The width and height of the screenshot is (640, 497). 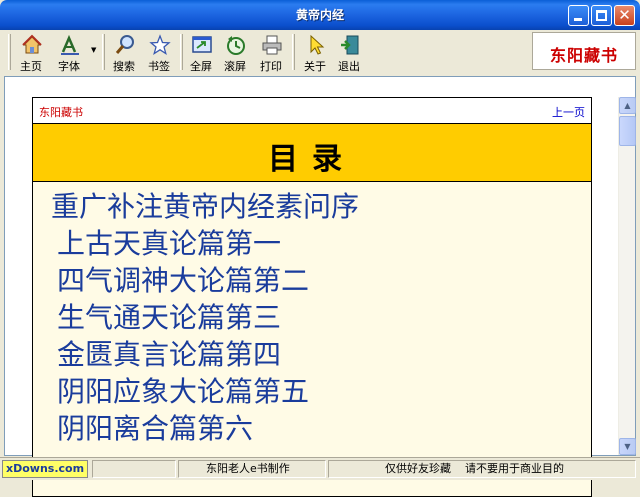 I want to click on maximize-icon, so click(x=601, y=15).